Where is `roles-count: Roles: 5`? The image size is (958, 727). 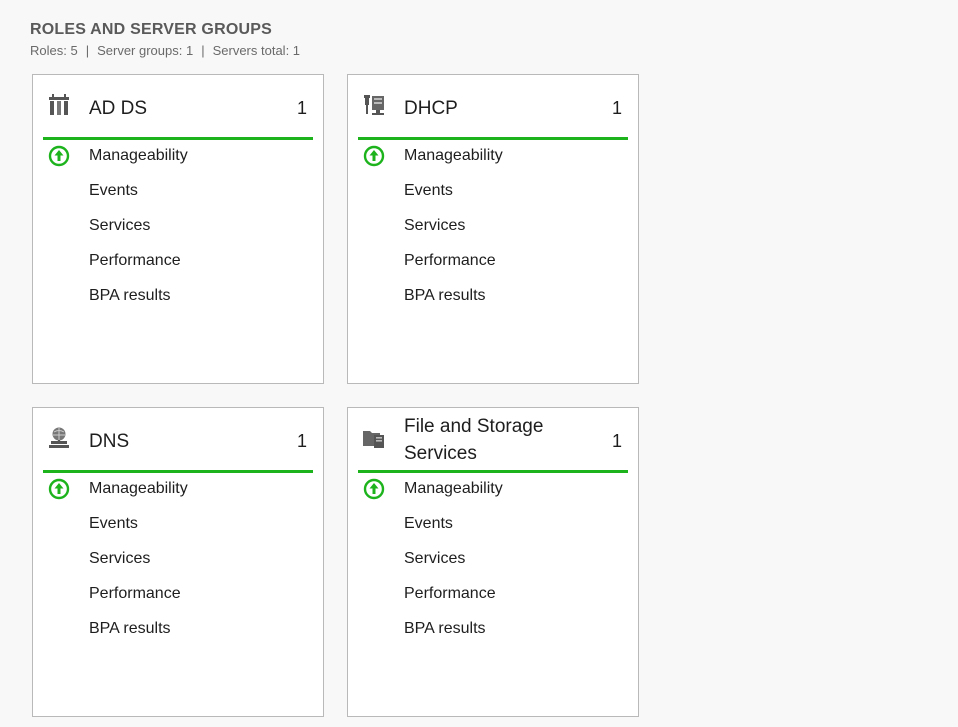 roles-count: Roles: 5 is located at coordinates (54, 50).